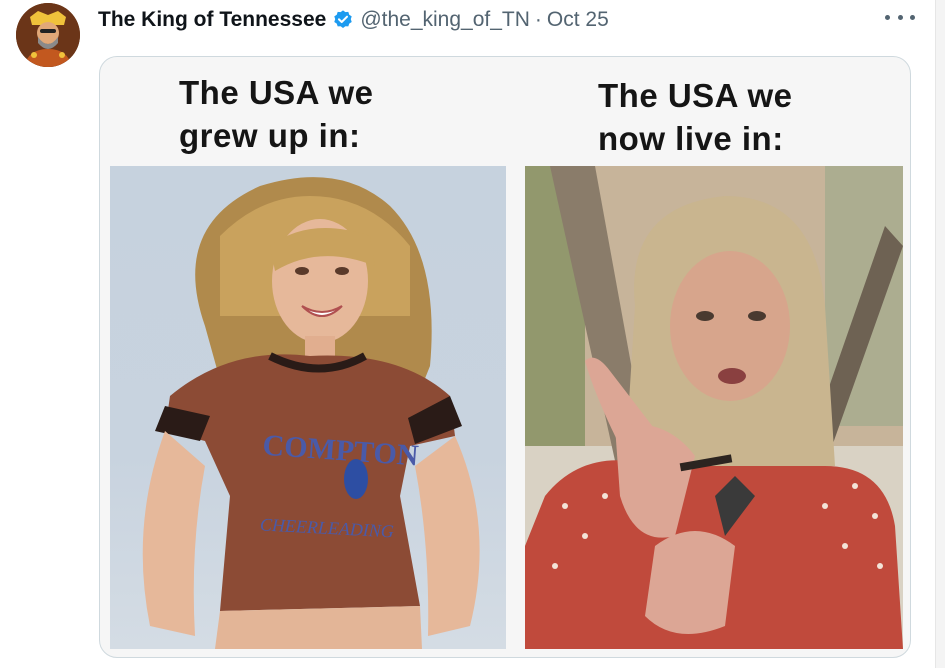 The image size is (945, 668). I want to click on avatar-image, so click(48, 35).